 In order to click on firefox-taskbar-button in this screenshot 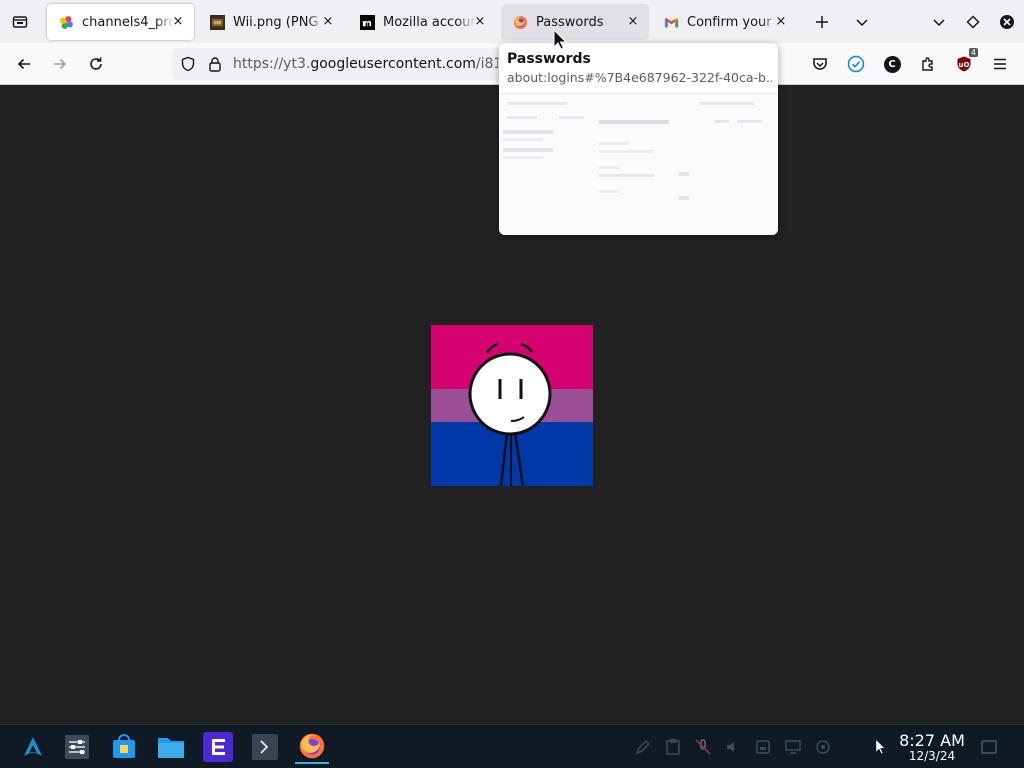, I will do `click(312, 747)`.